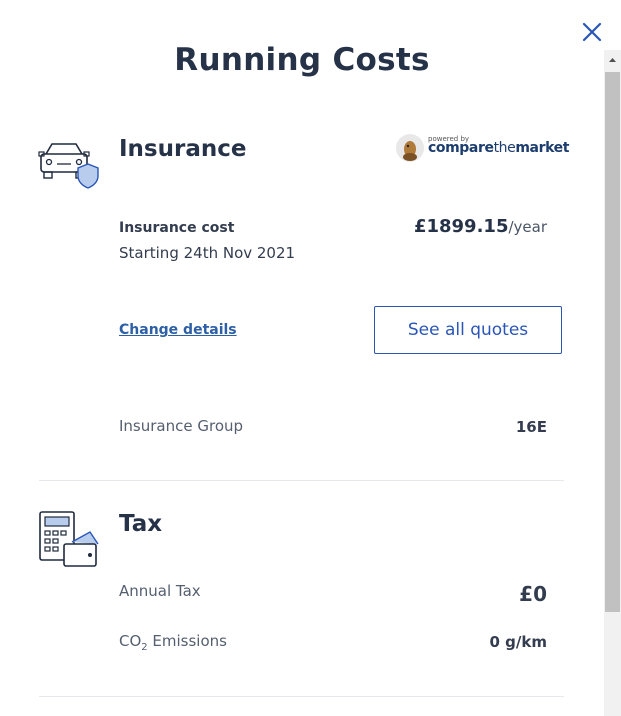 This screenshot has height=716, width=621. I want to click on insurance-cost-label: Insurance cost, so click(177, 228).